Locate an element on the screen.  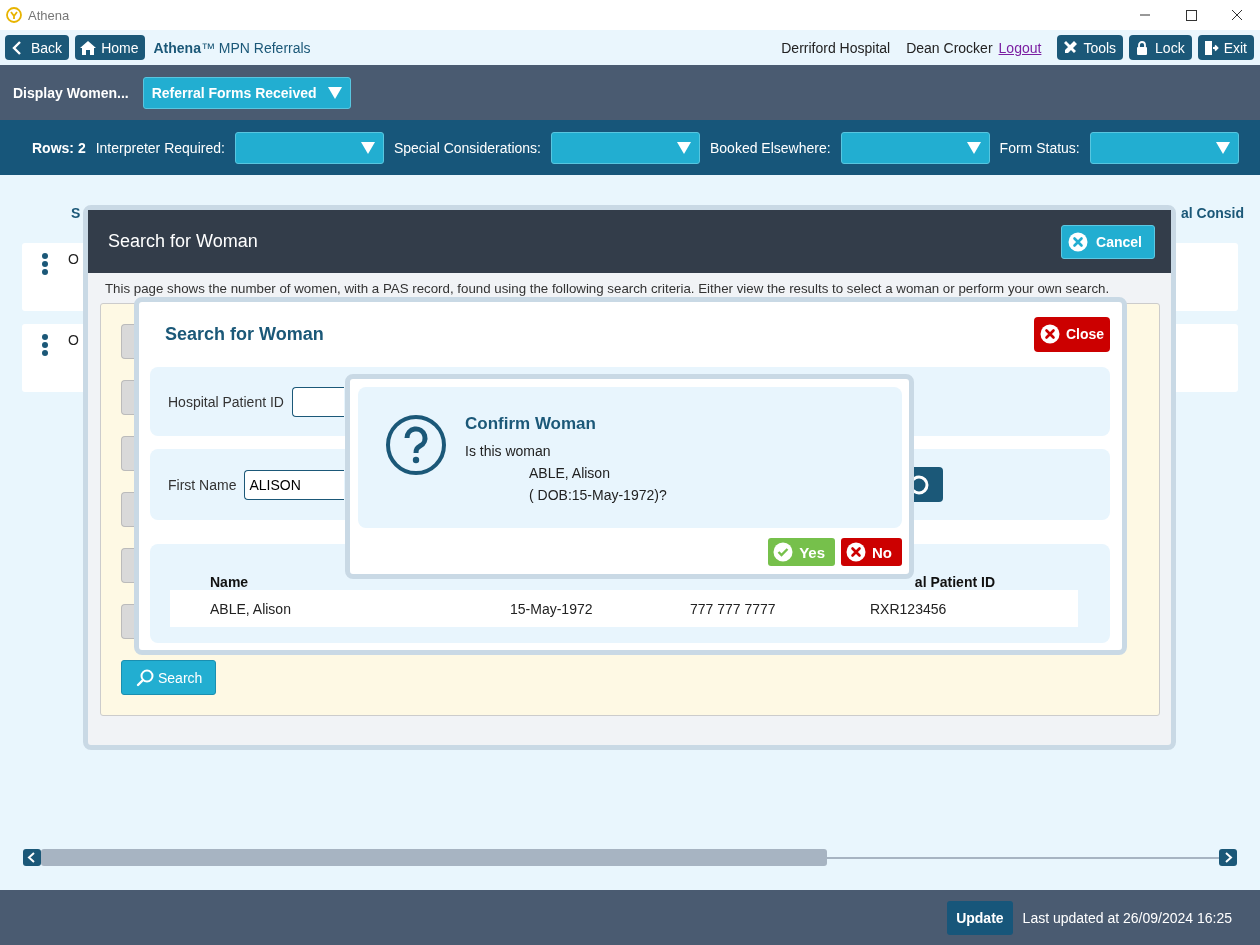
filter-label: Booked Elsewhere: is located at coordinates (770, 147).